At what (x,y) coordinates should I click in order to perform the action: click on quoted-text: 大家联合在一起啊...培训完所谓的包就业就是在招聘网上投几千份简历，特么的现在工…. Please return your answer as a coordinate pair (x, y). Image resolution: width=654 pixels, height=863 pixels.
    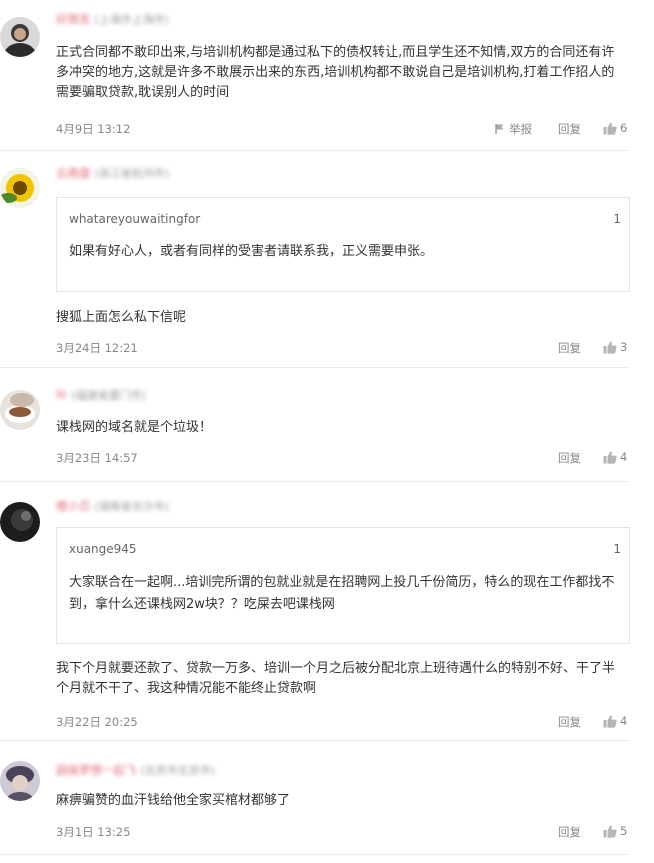
    Looking at the image, I should click on (342, 593).